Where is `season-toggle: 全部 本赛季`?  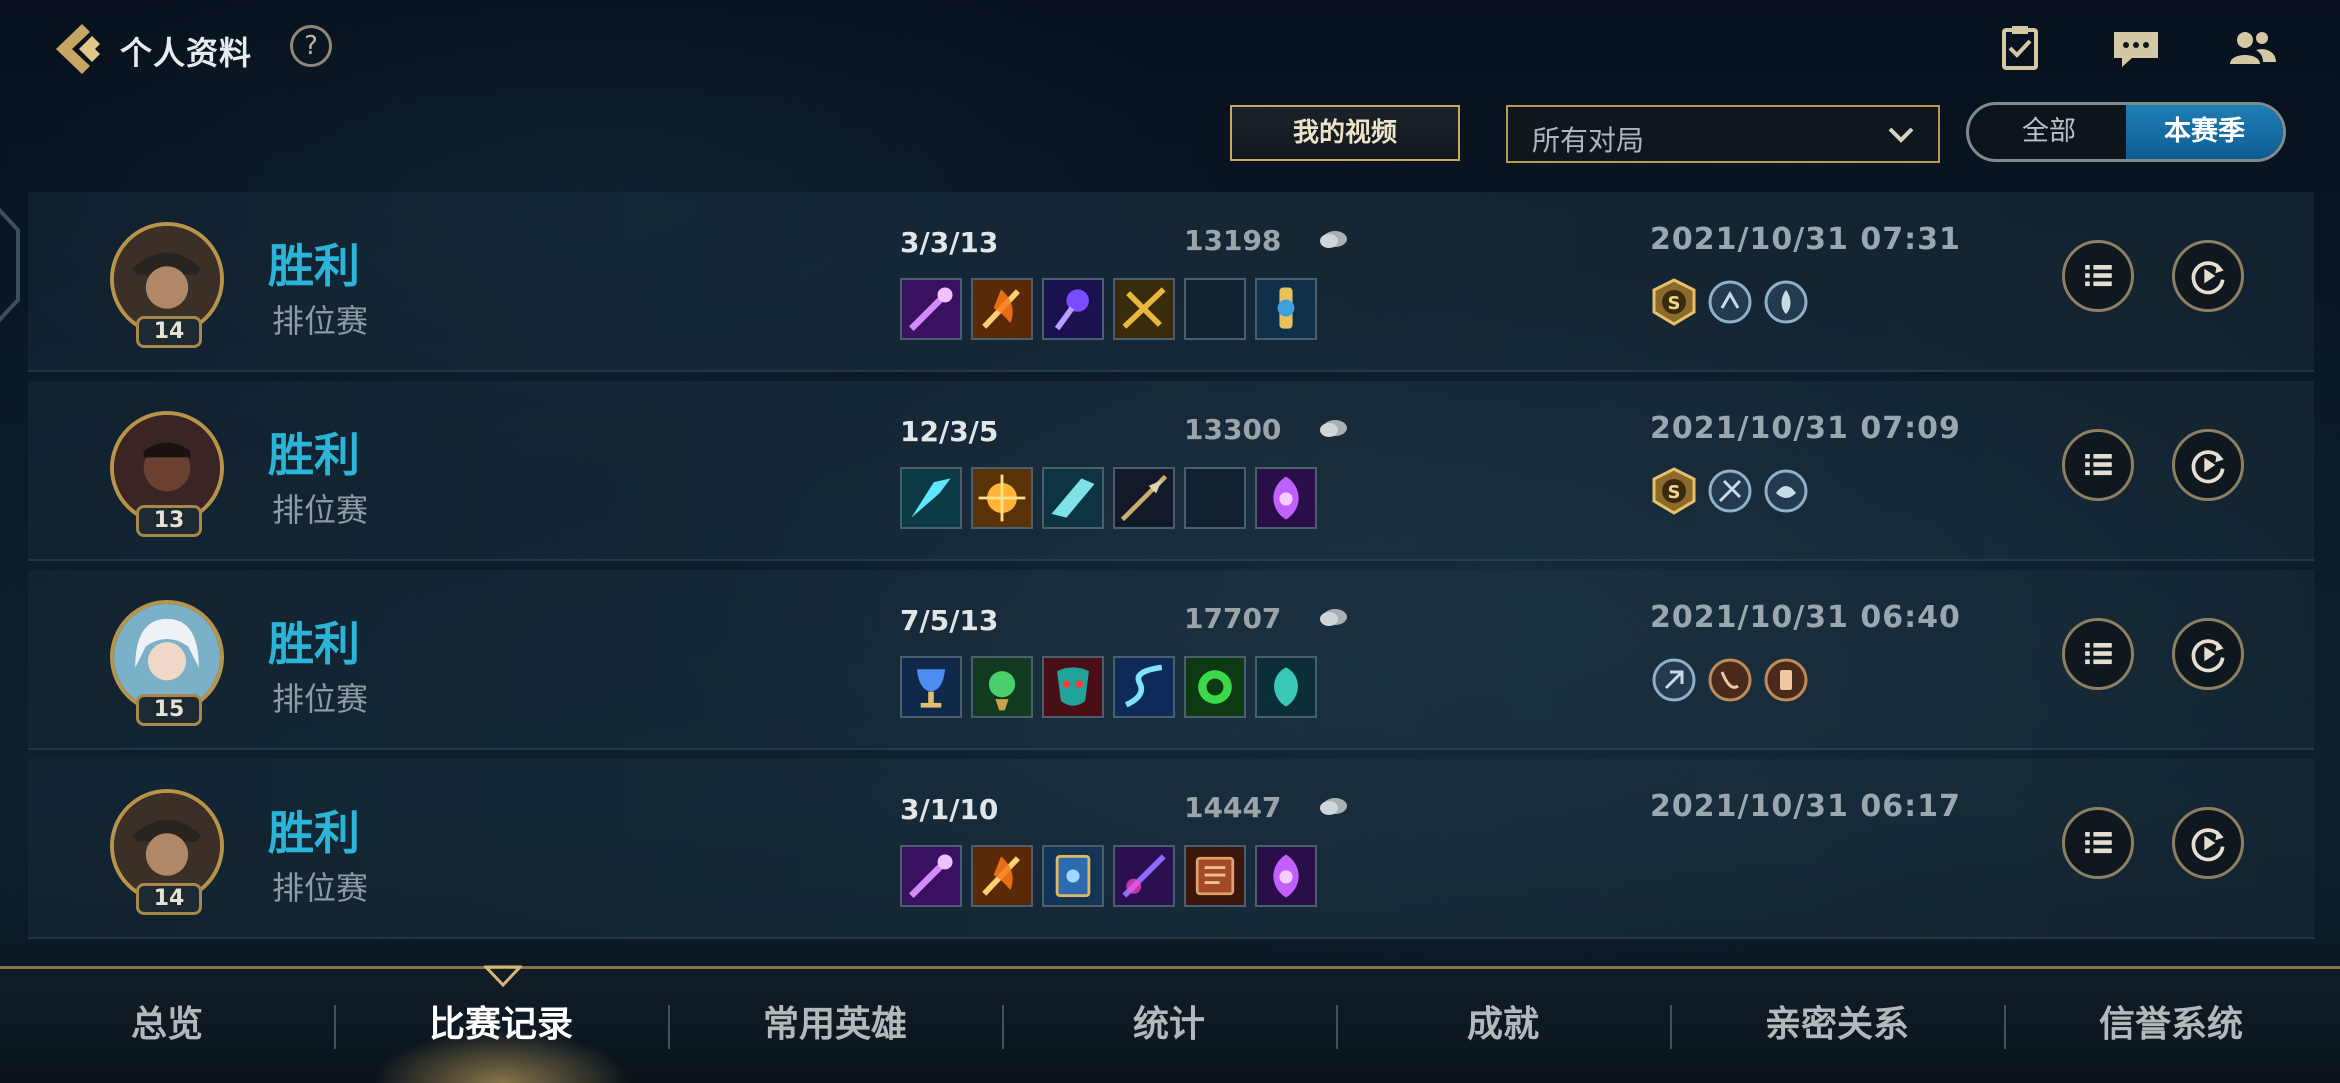 season-toggle: 全部 本赛季 is located at coordinates (2126, 132).